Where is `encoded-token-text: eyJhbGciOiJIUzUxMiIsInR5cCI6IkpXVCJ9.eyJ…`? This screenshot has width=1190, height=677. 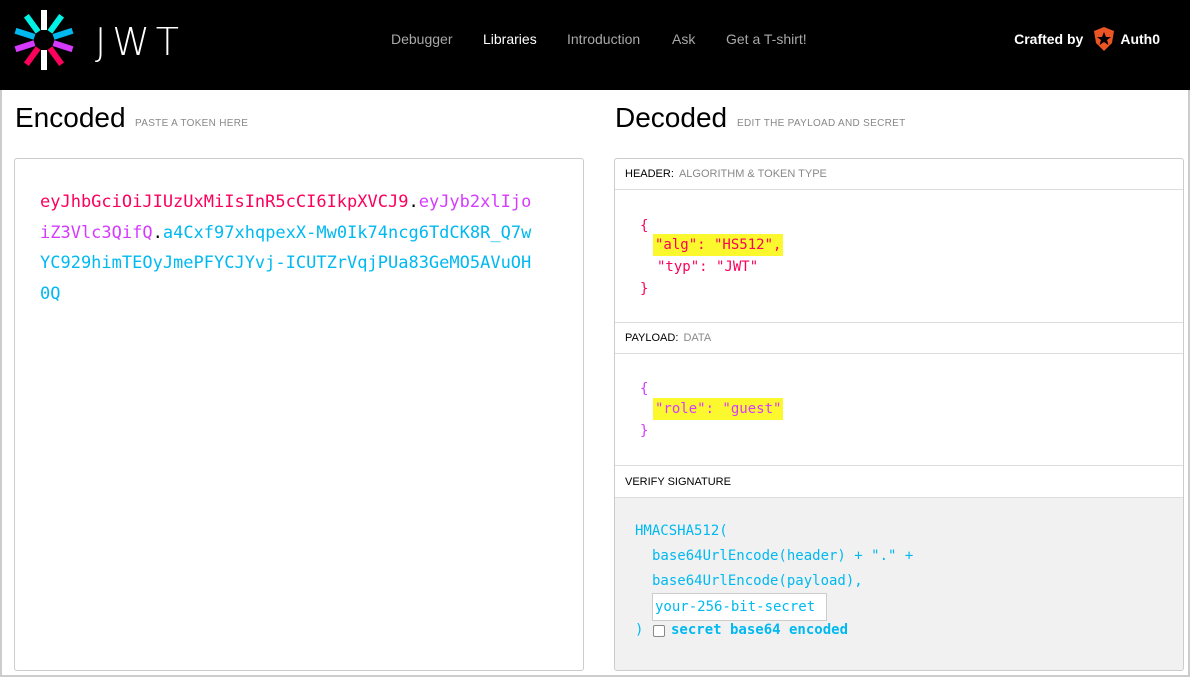
encoded-token-text: eyJhbGciOiJIUzUxMiIsInR5cCI6IkpXVCJ9.eyJ… is located at coordinates (290, 248).